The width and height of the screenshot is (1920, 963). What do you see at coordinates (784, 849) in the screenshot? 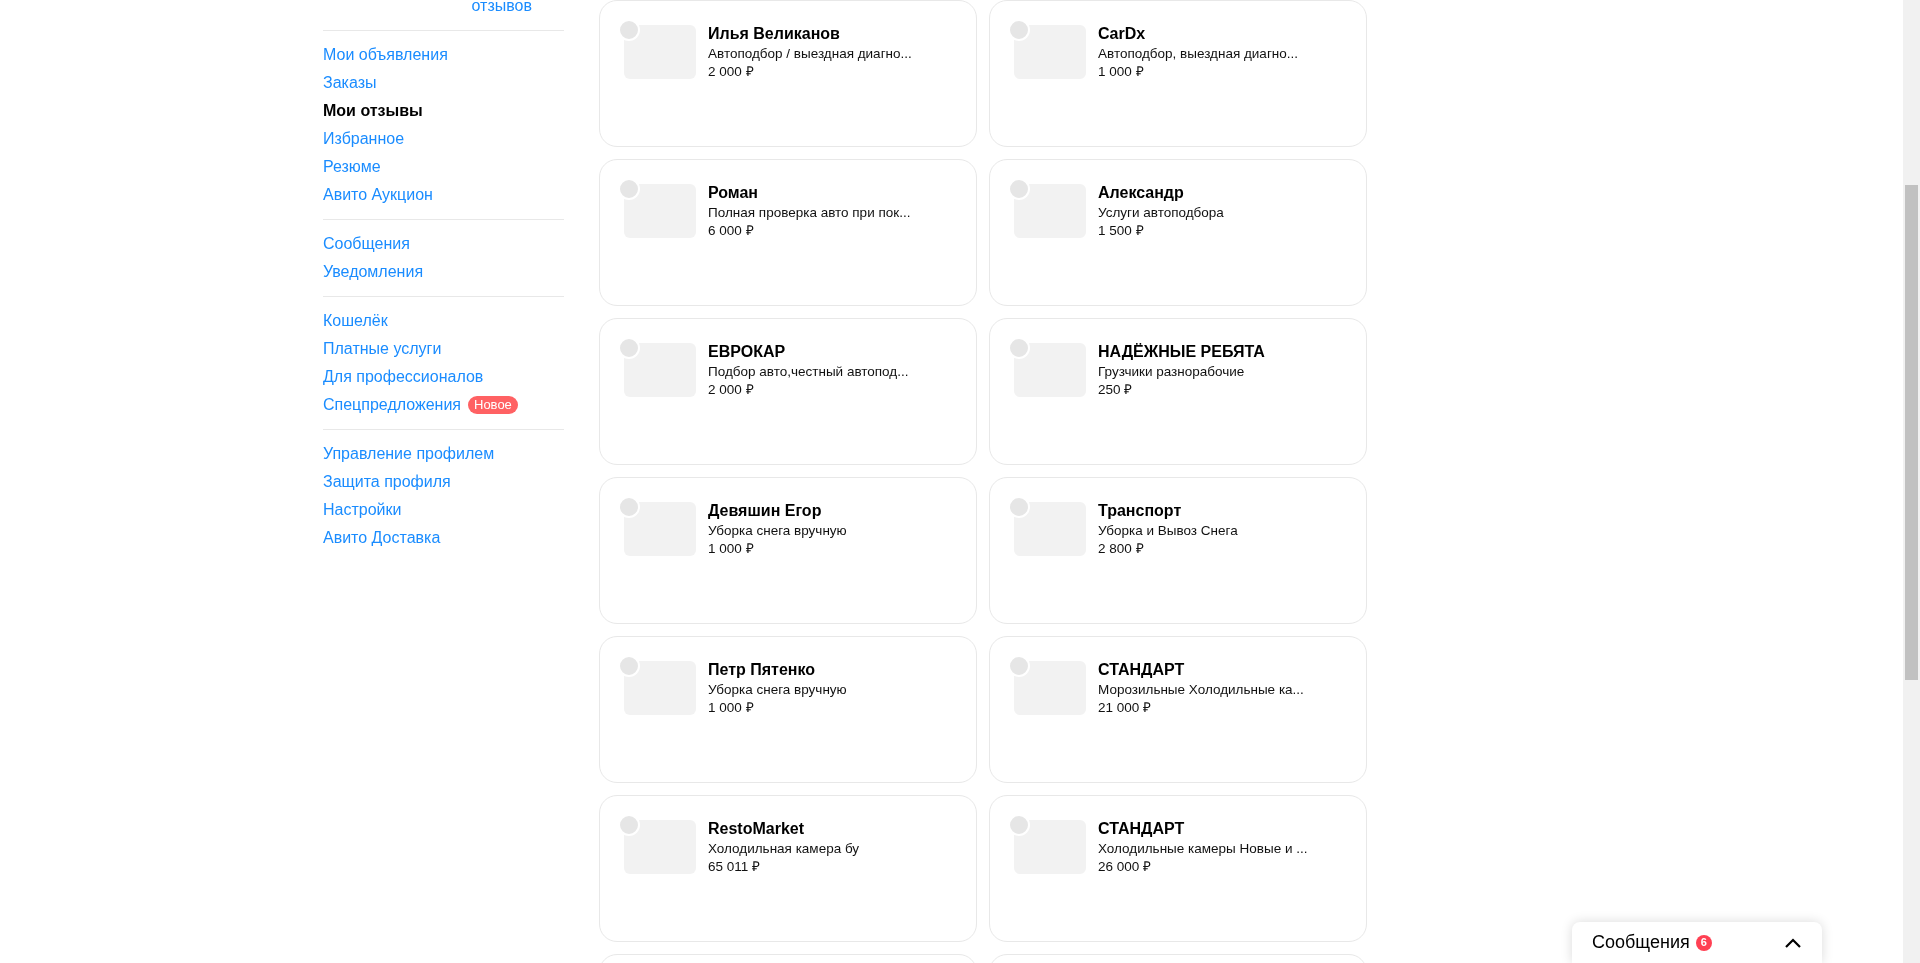
I see `listing-title: Холодильная камера бу` at bounding box center [784, 849].